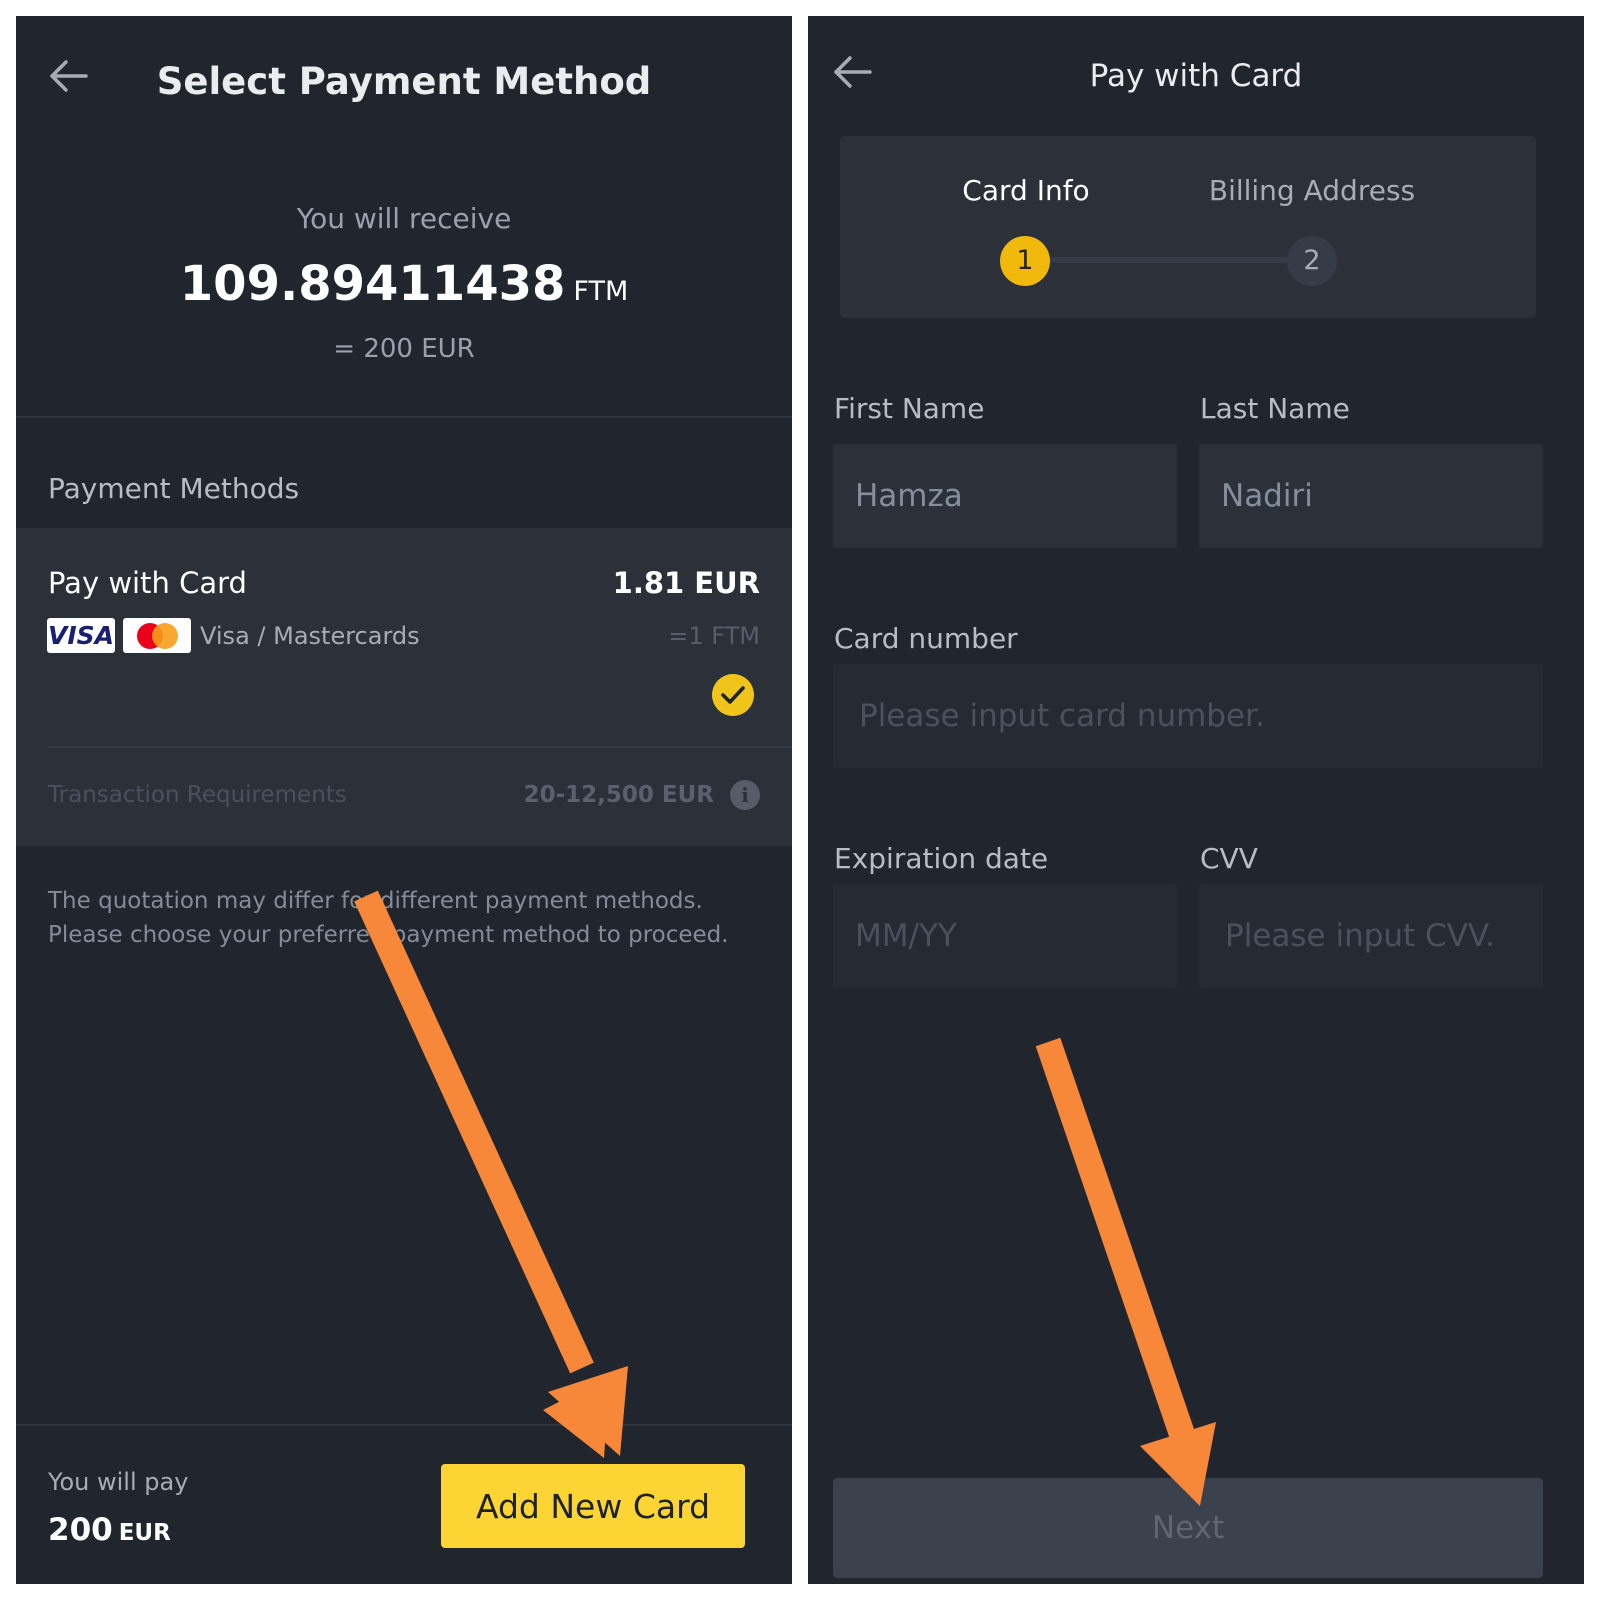  I want to click on visa-logo: VISA, so click(81, 635).